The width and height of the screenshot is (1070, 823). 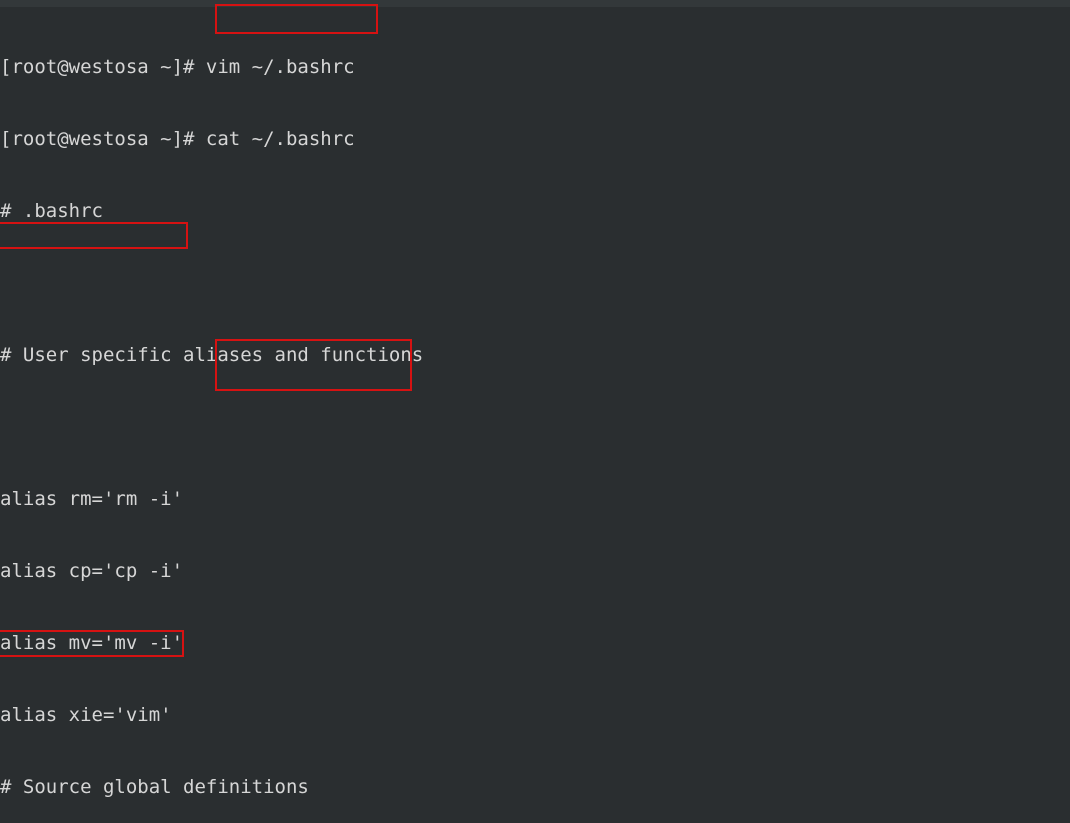 I want to click on terminal-line: [root@westosa ~]# vim ~/.bashrc, so click(x=177, y=67).